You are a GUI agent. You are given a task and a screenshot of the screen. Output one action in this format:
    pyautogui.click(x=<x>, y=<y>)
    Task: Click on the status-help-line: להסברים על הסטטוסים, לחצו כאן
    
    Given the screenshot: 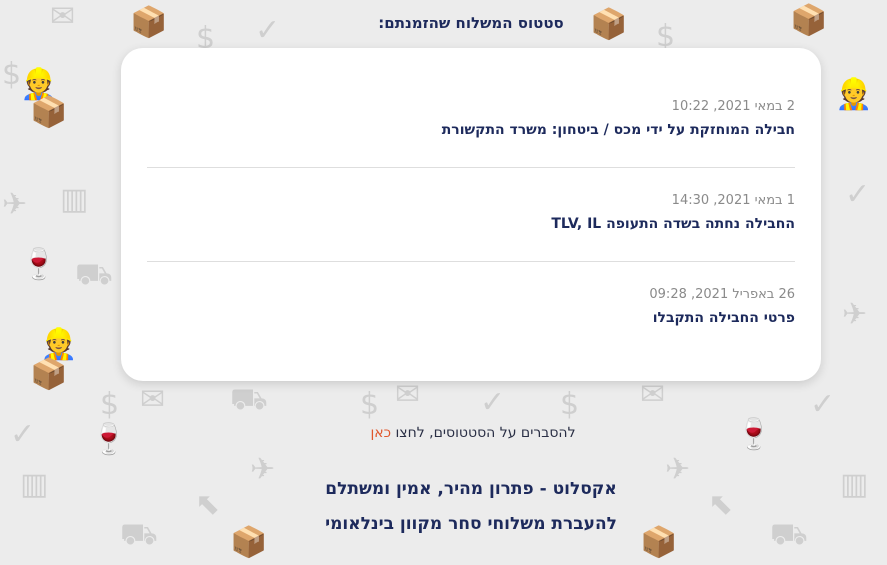 What is the action you would take?
    pyautogui.click(x=443, y=433)
    